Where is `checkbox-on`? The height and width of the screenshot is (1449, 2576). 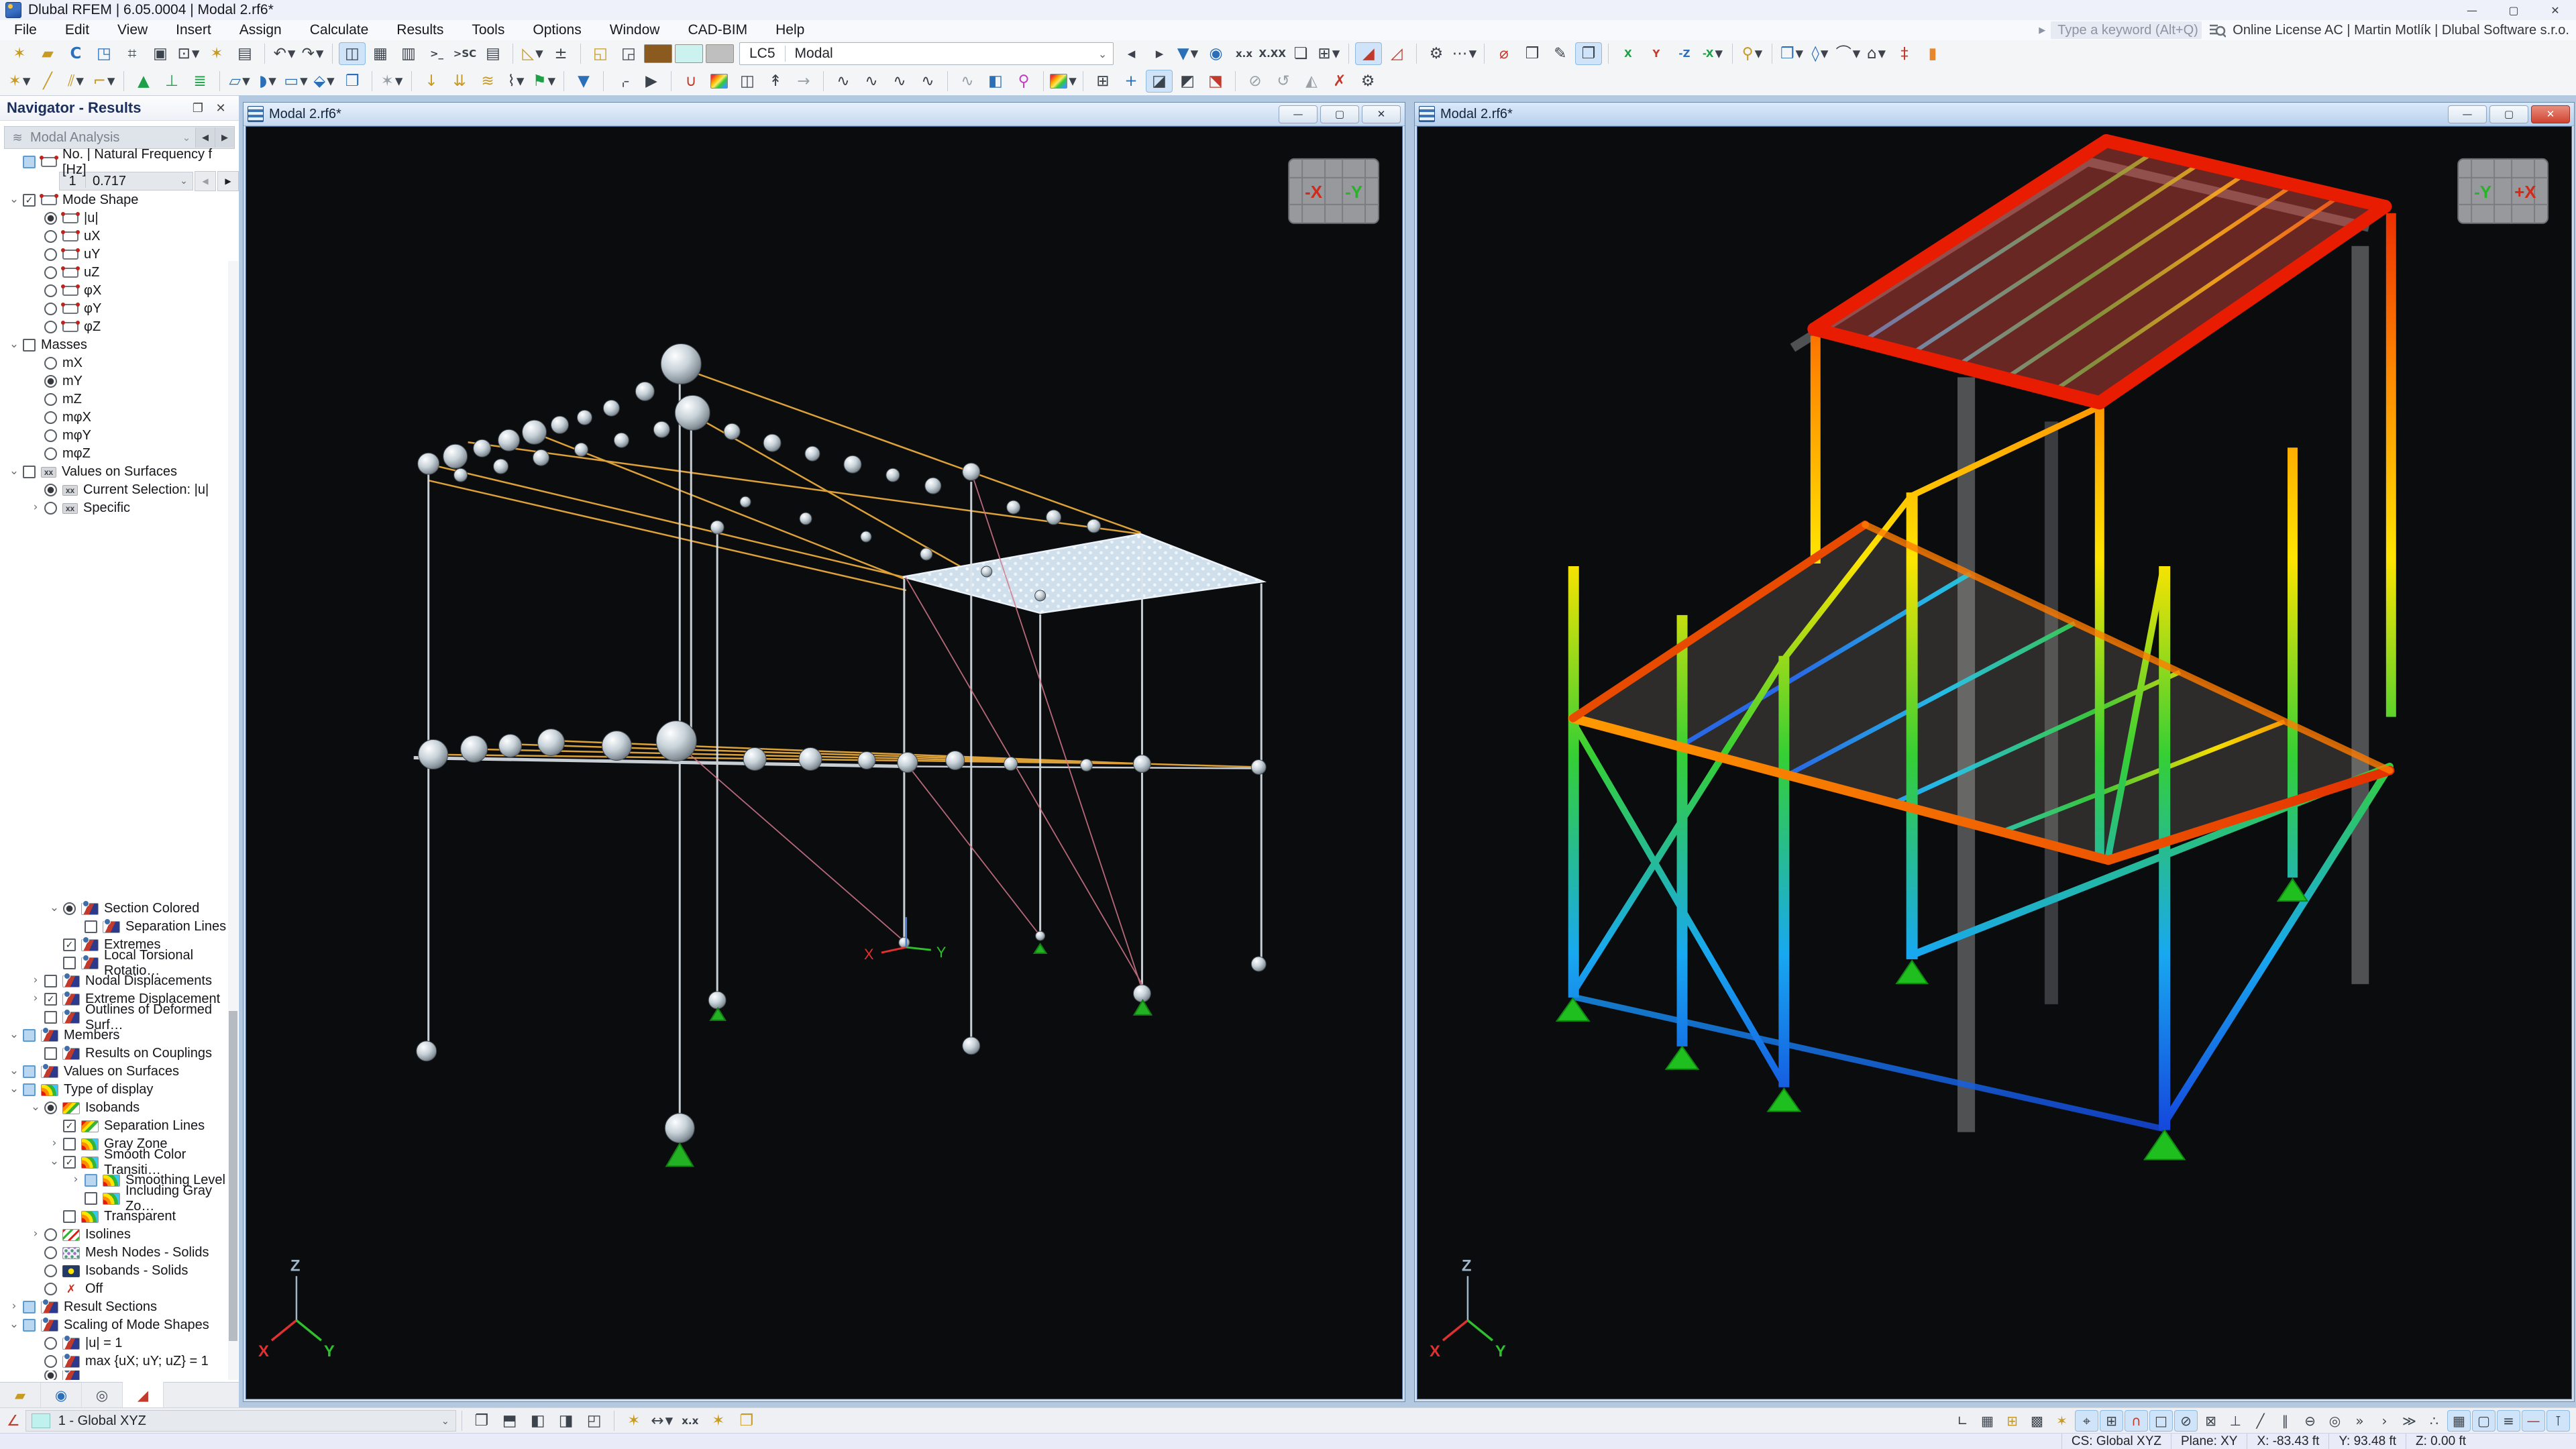 checkbox-on is located at coordinates (29, 1089).